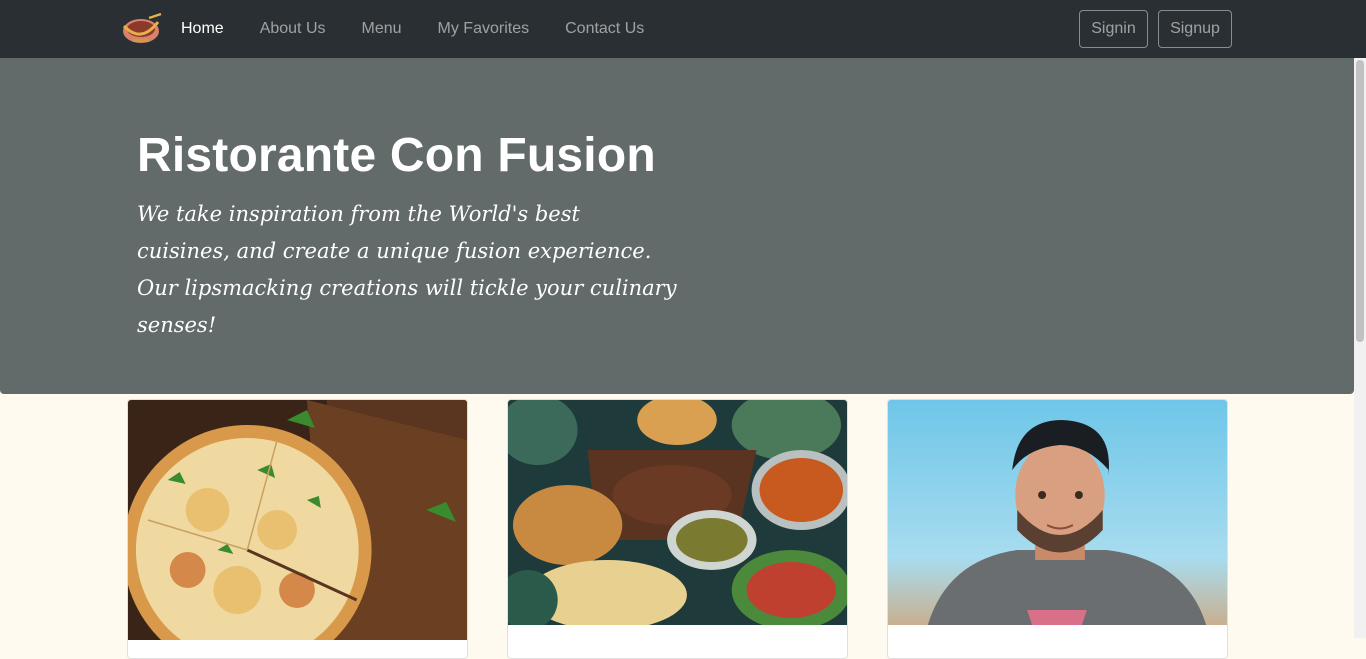  Describe the element at coordinates (604, 29) in the screenshot. I see `nav-link-contact-us: Contact Us` at that location.